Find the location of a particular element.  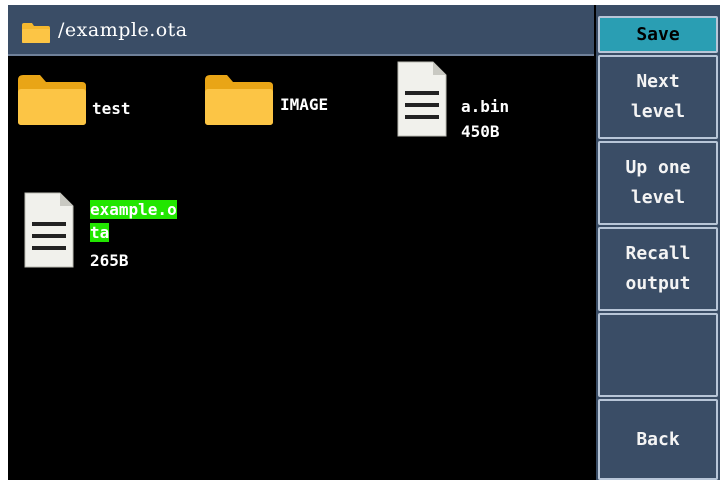

up-one-level-button: Up one level is located at coordinates (658, 183).